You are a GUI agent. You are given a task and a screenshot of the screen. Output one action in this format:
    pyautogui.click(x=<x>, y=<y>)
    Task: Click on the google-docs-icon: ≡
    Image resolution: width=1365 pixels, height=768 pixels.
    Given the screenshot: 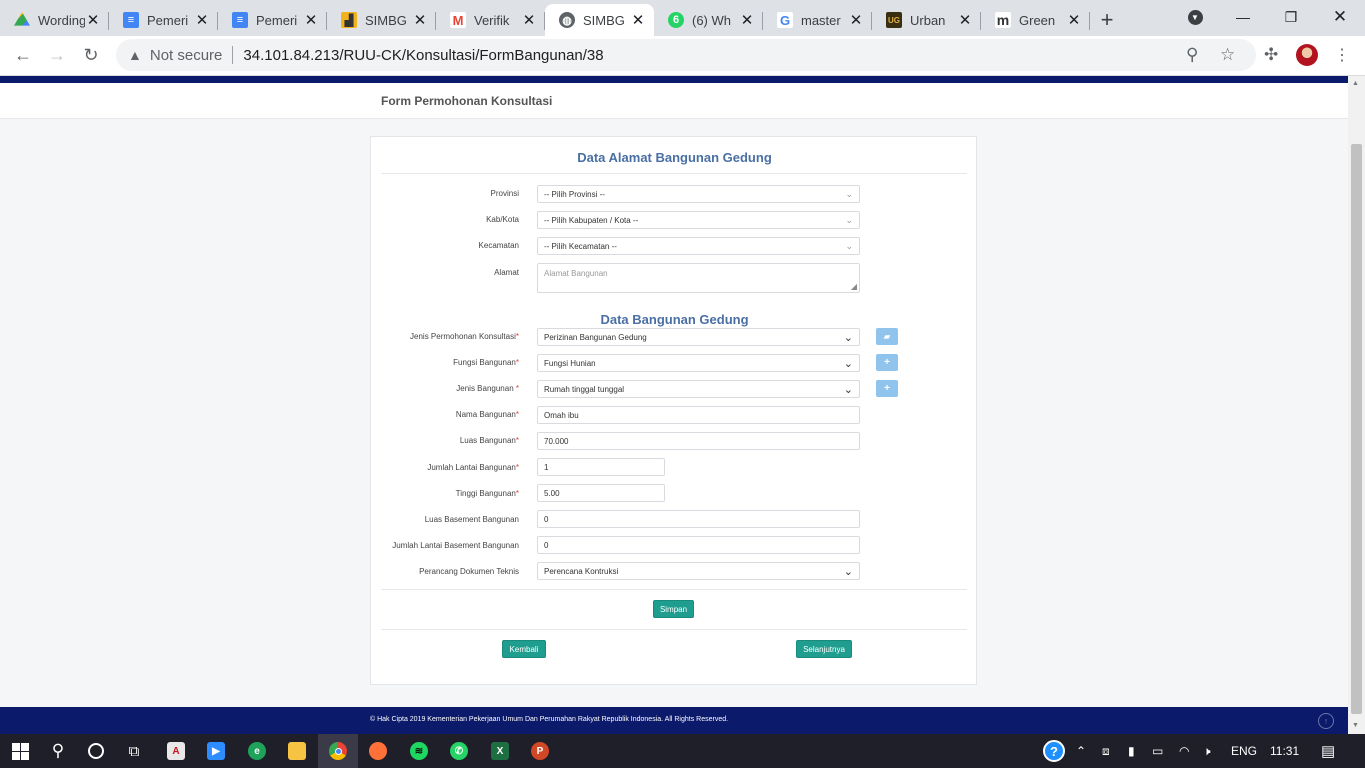 What is the action you would take?
    pyautogui.click(x=131, y=20)
    